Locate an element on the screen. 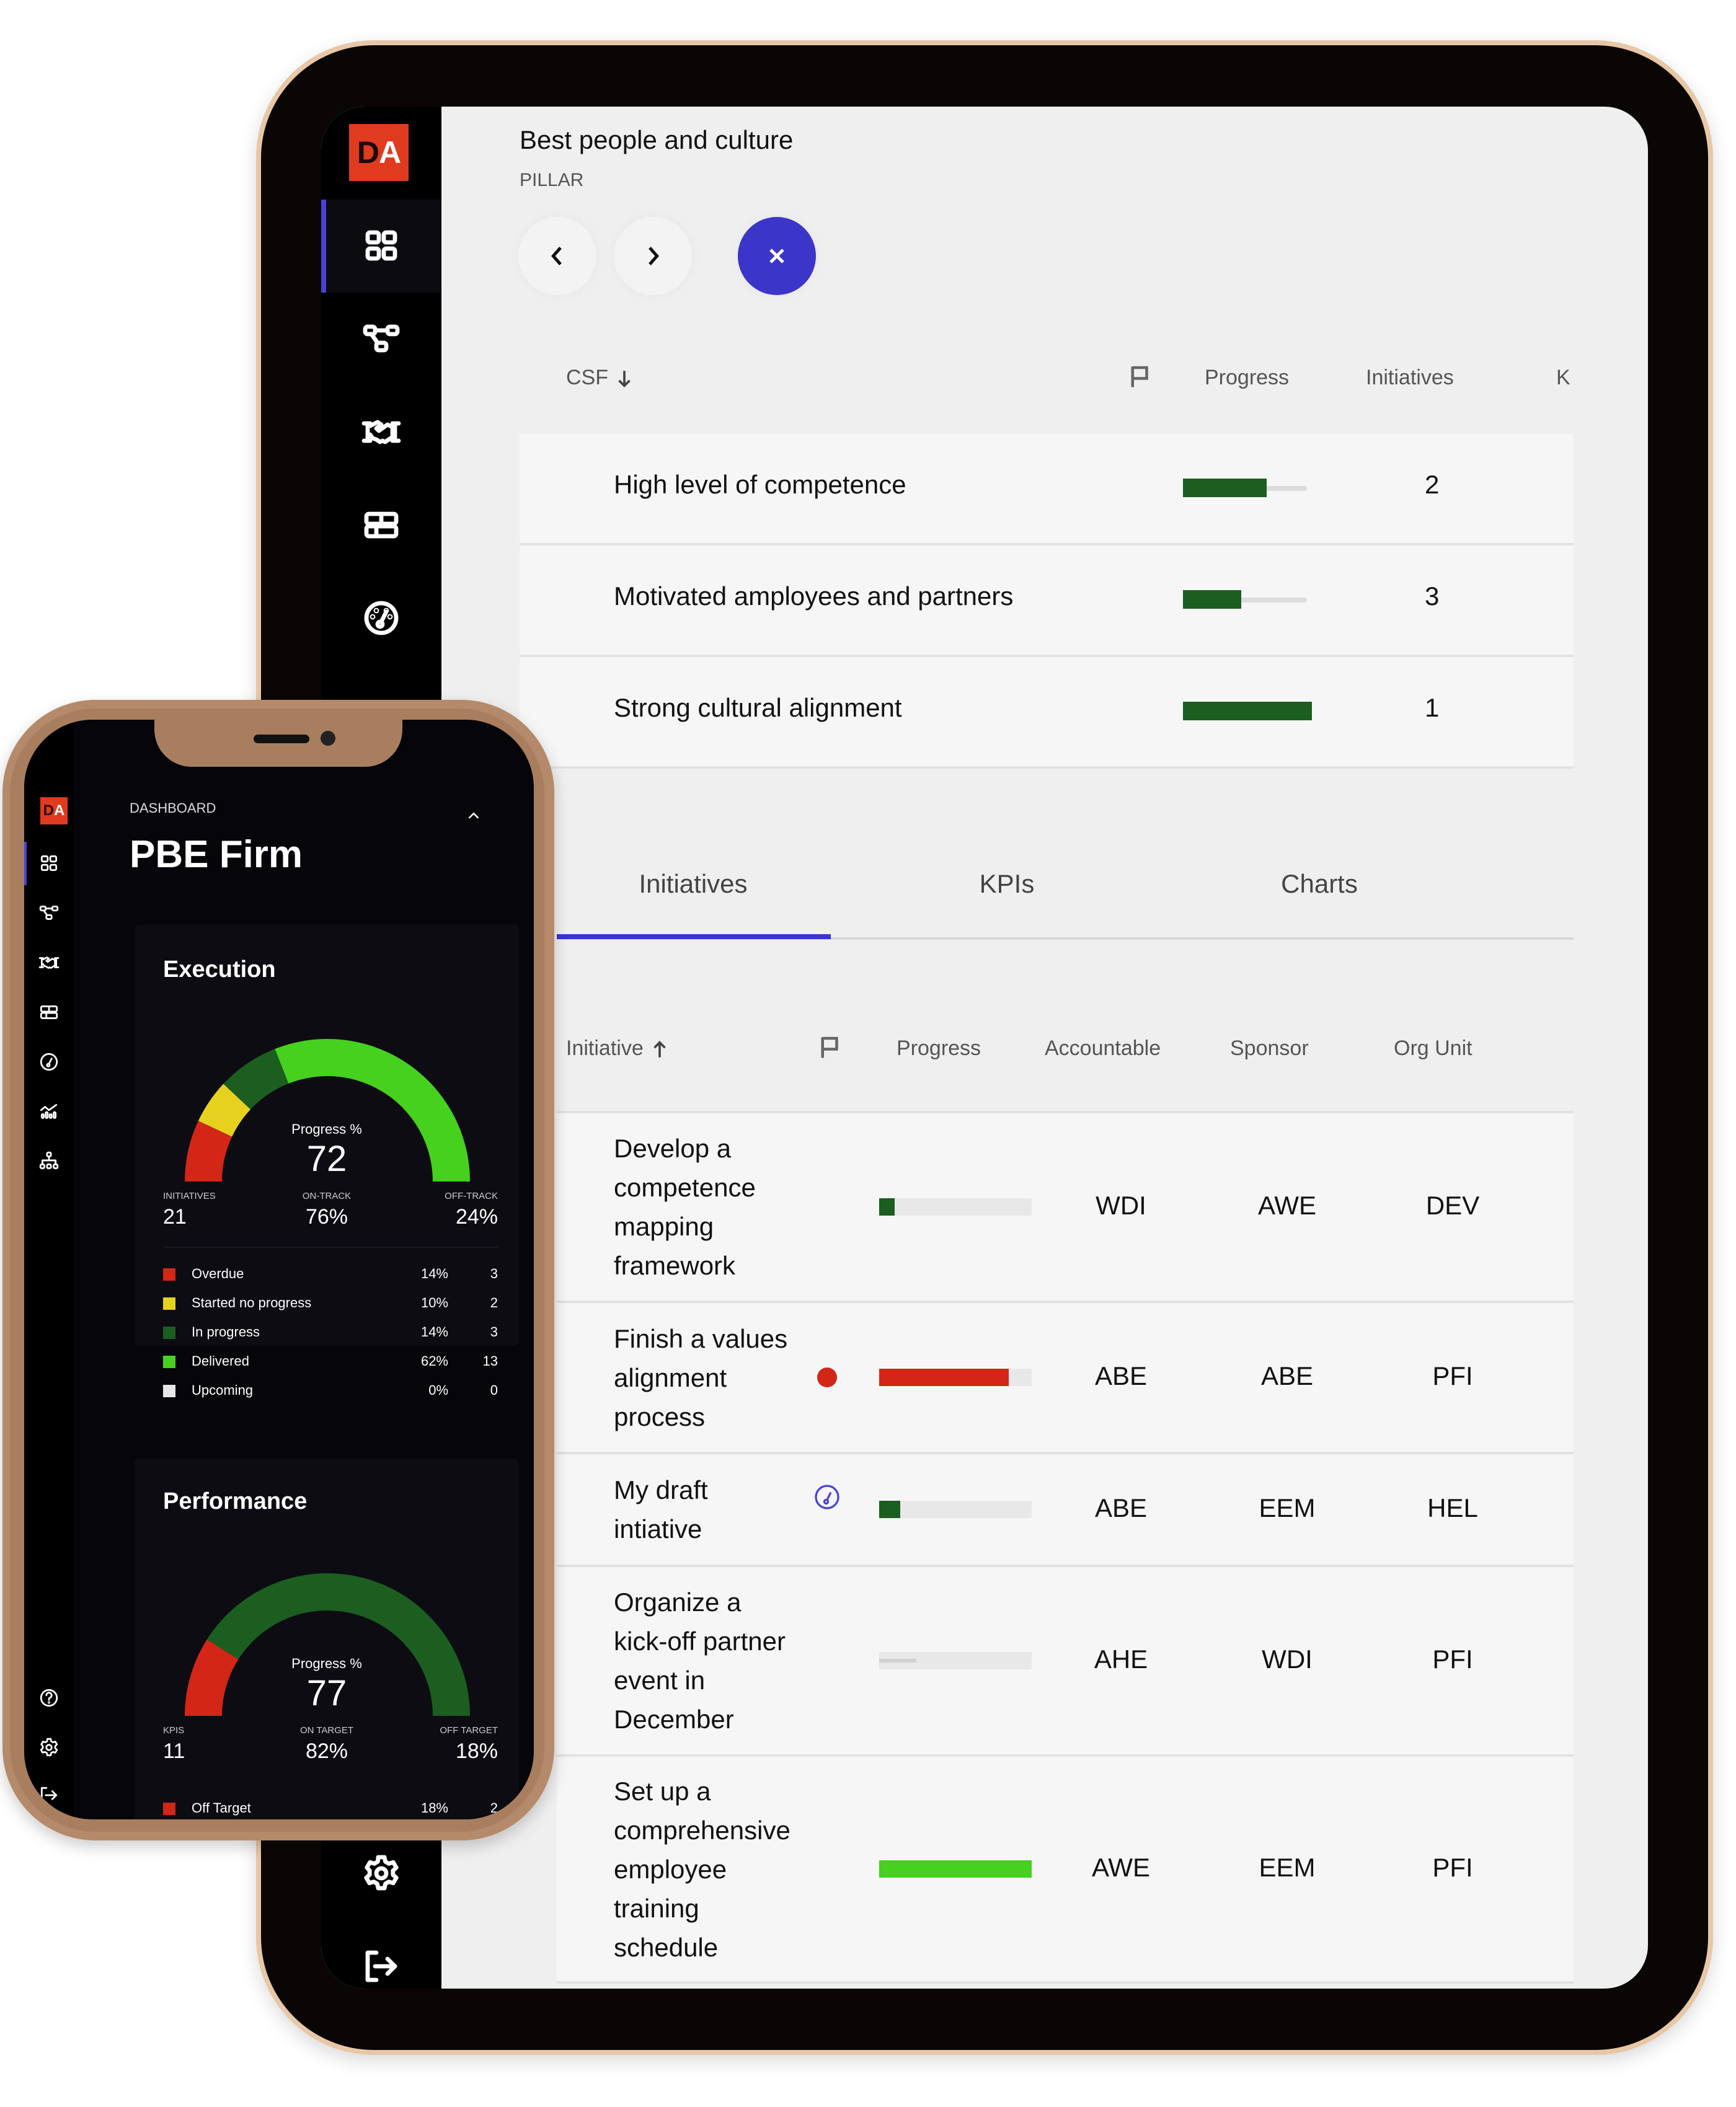 This screenshot has width=1736, height=2107. sidebar-item-strategy-map is located at coordinates (381, 339).